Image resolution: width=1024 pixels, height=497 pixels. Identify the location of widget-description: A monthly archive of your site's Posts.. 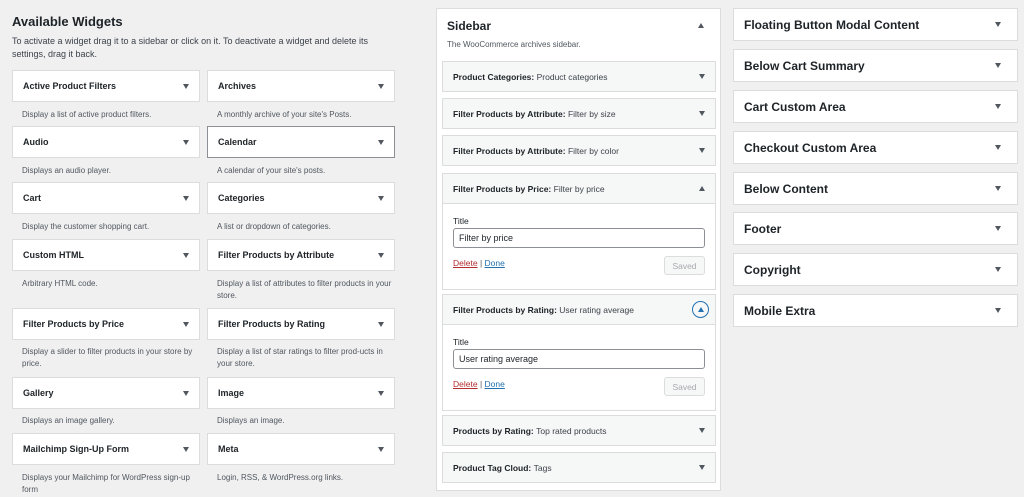
(284, 114).